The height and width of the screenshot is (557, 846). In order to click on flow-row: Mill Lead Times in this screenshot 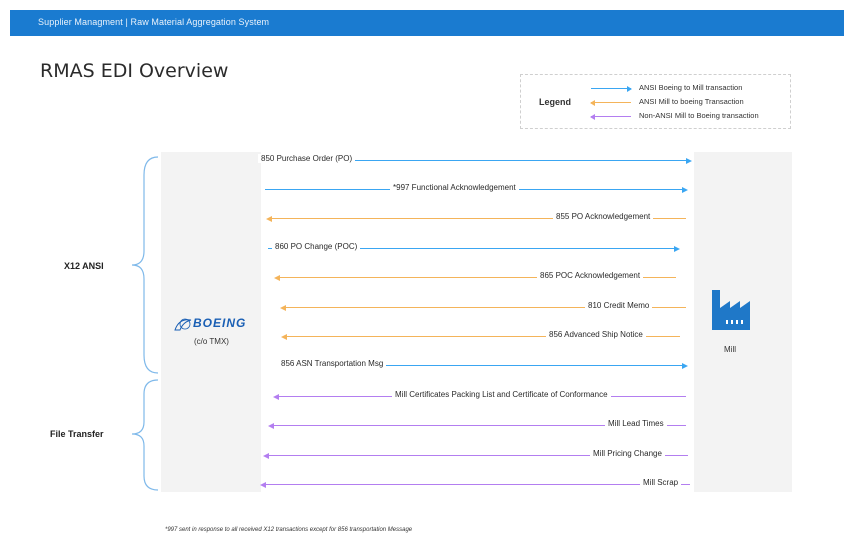, I will do `click(423, 425)`.